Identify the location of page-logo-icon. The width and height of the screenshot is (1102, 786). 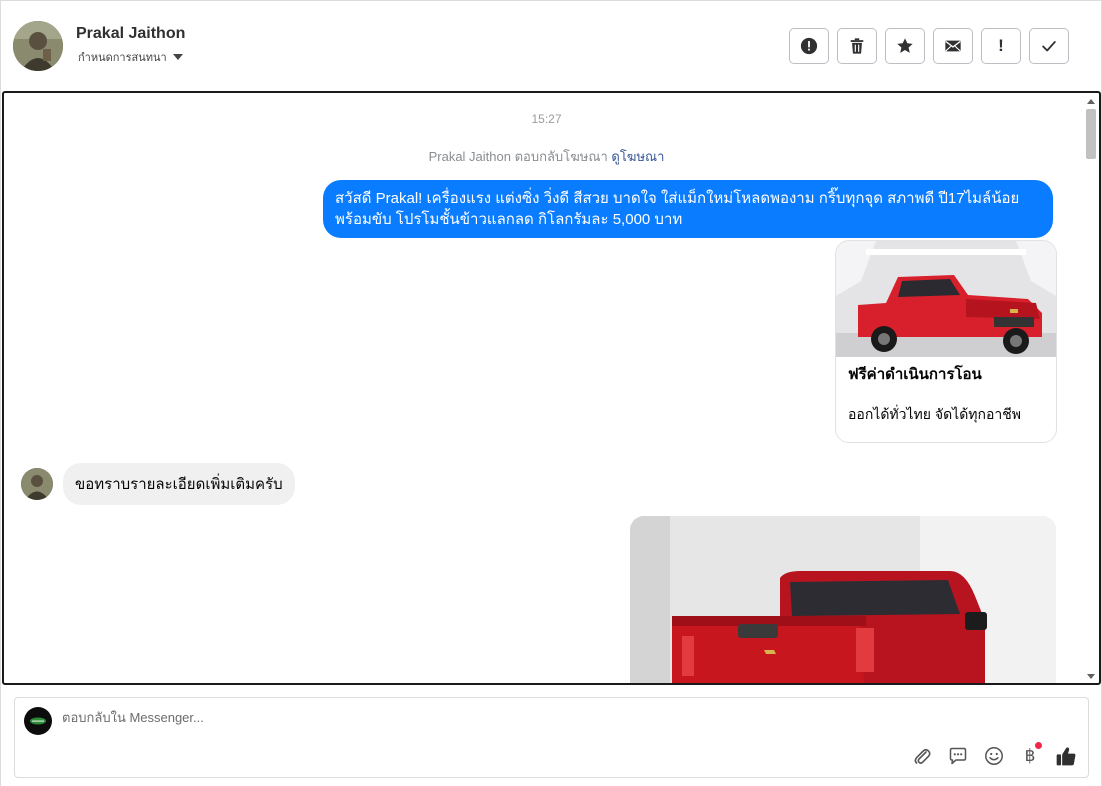
(38, 721).